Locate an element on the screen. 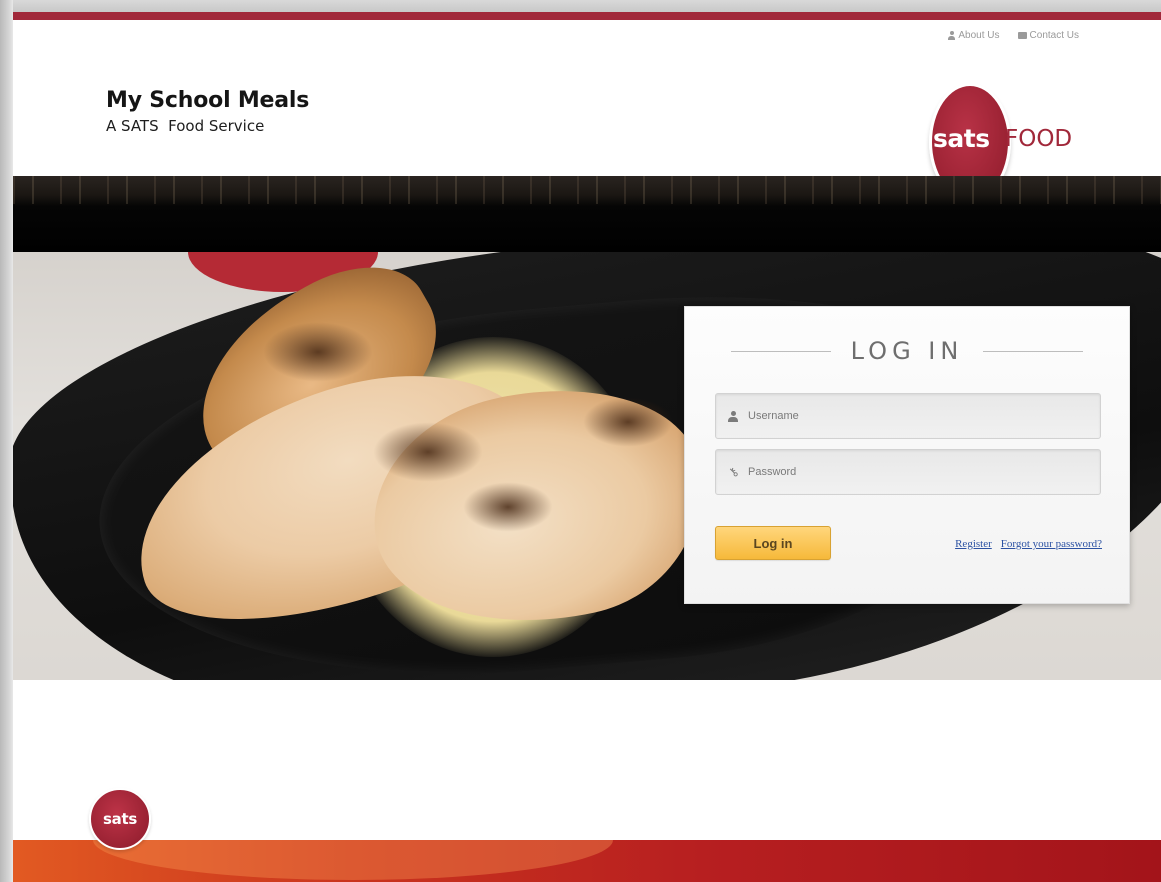 The height and width of the screenshot is (882, 1161). window-frame-top is located at coordinates (580, 6).